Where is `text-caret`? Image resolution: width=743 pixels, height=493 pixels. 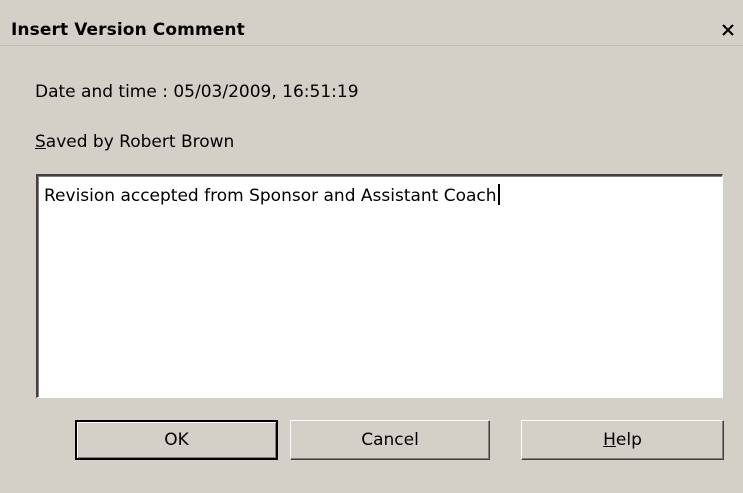 text-caret is located at coordinates (498, 194).